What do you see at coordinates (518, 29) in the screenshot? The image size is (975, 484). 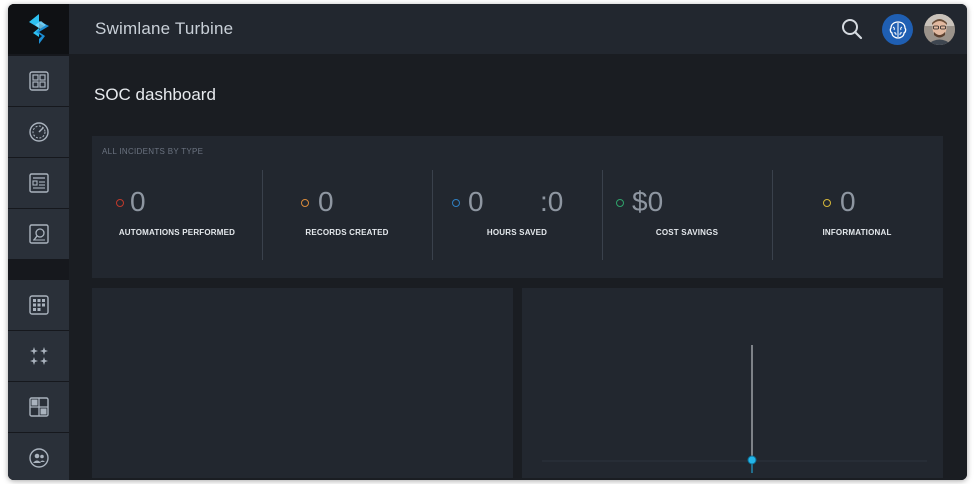 I see `top-bar: Swimlane Turbine` at bounding box center [518, 29].